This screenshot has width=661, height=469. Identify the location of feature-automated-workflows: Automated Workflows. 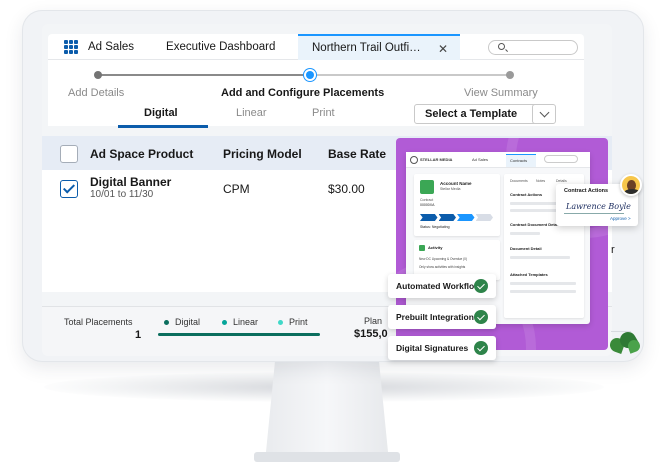
(442, 286).